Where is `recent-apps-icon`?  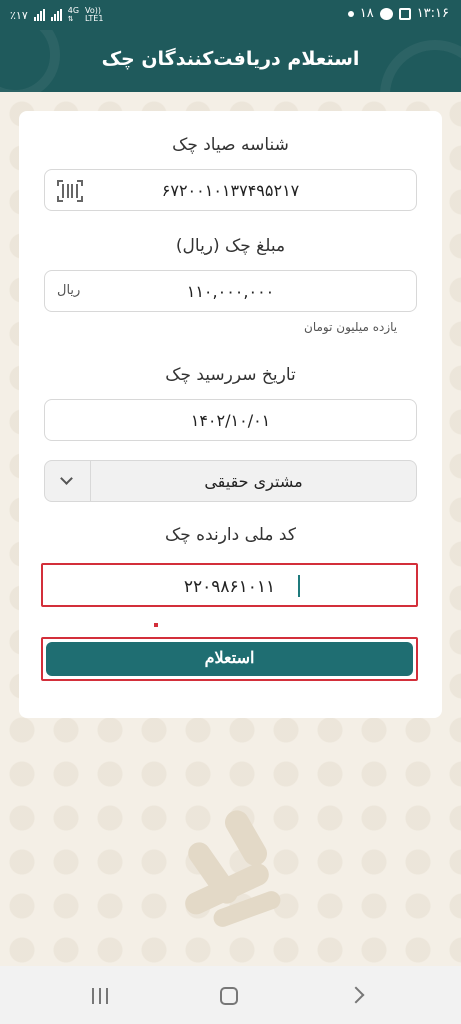 recent-apps-icon is located at coordinates (100, 996).